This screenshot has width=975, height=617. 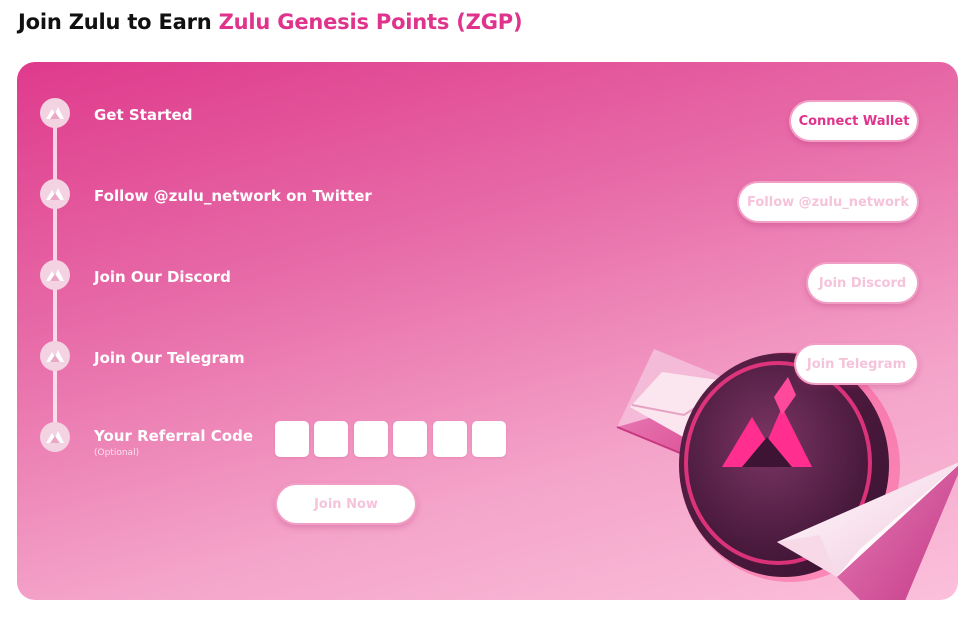 I want to click on step-label-join-telegram: Join Our Telegram, so click(x=169, y=358).